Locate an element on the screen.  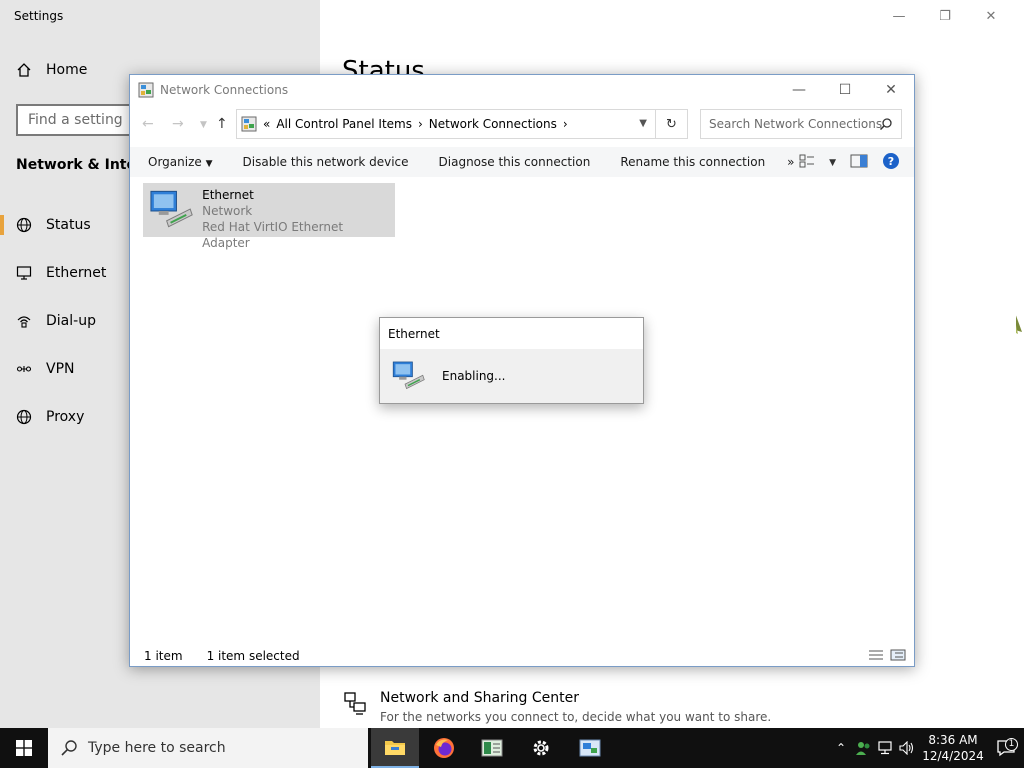
disable-device-button: Disable this network device is located at coordinates (311, 162).